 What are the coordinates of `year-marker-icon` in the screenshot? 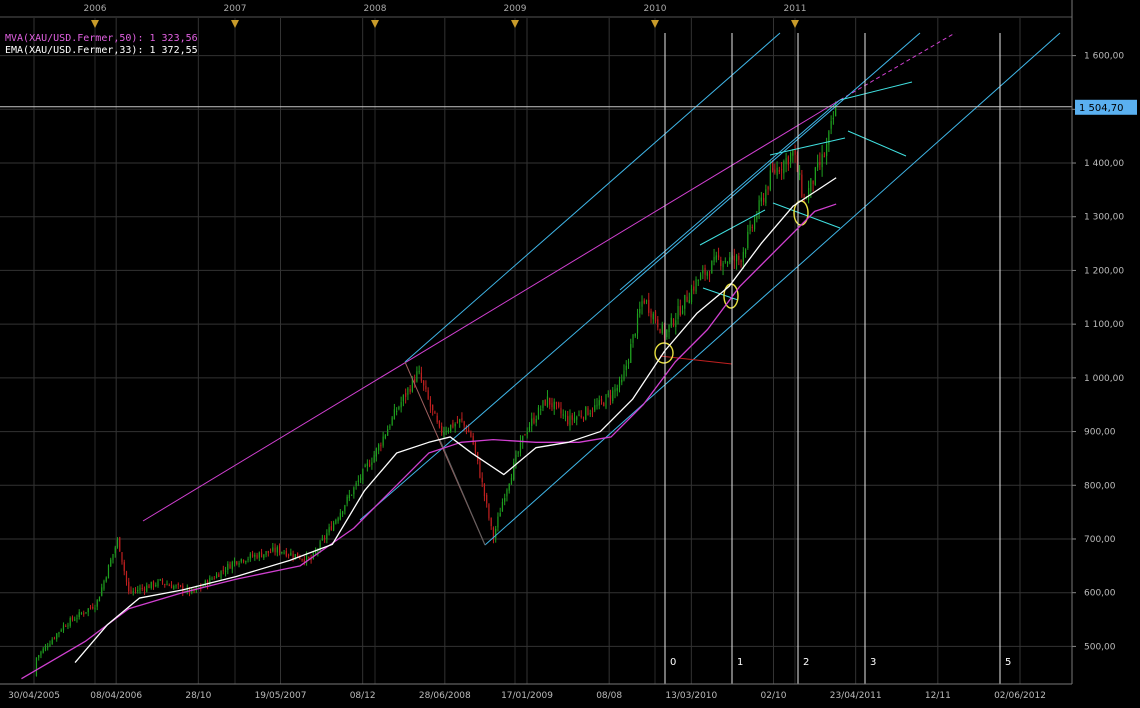 It's located at (795, 24).